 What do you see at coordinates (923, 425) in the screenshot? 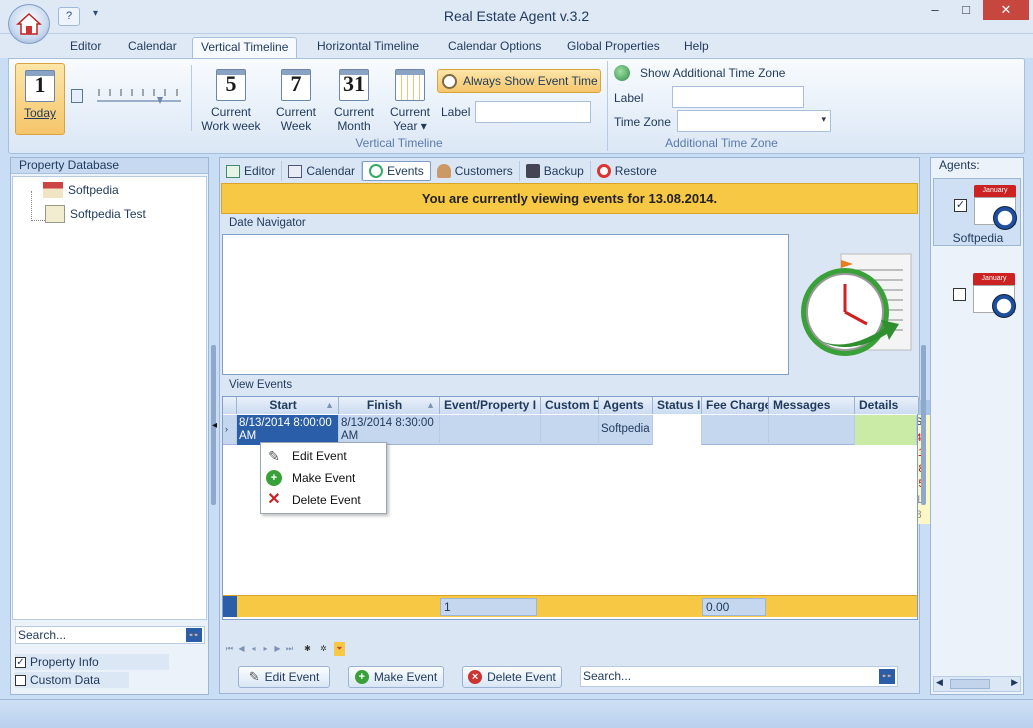
I see `splitter-handle` at bounding box center [923, 425].